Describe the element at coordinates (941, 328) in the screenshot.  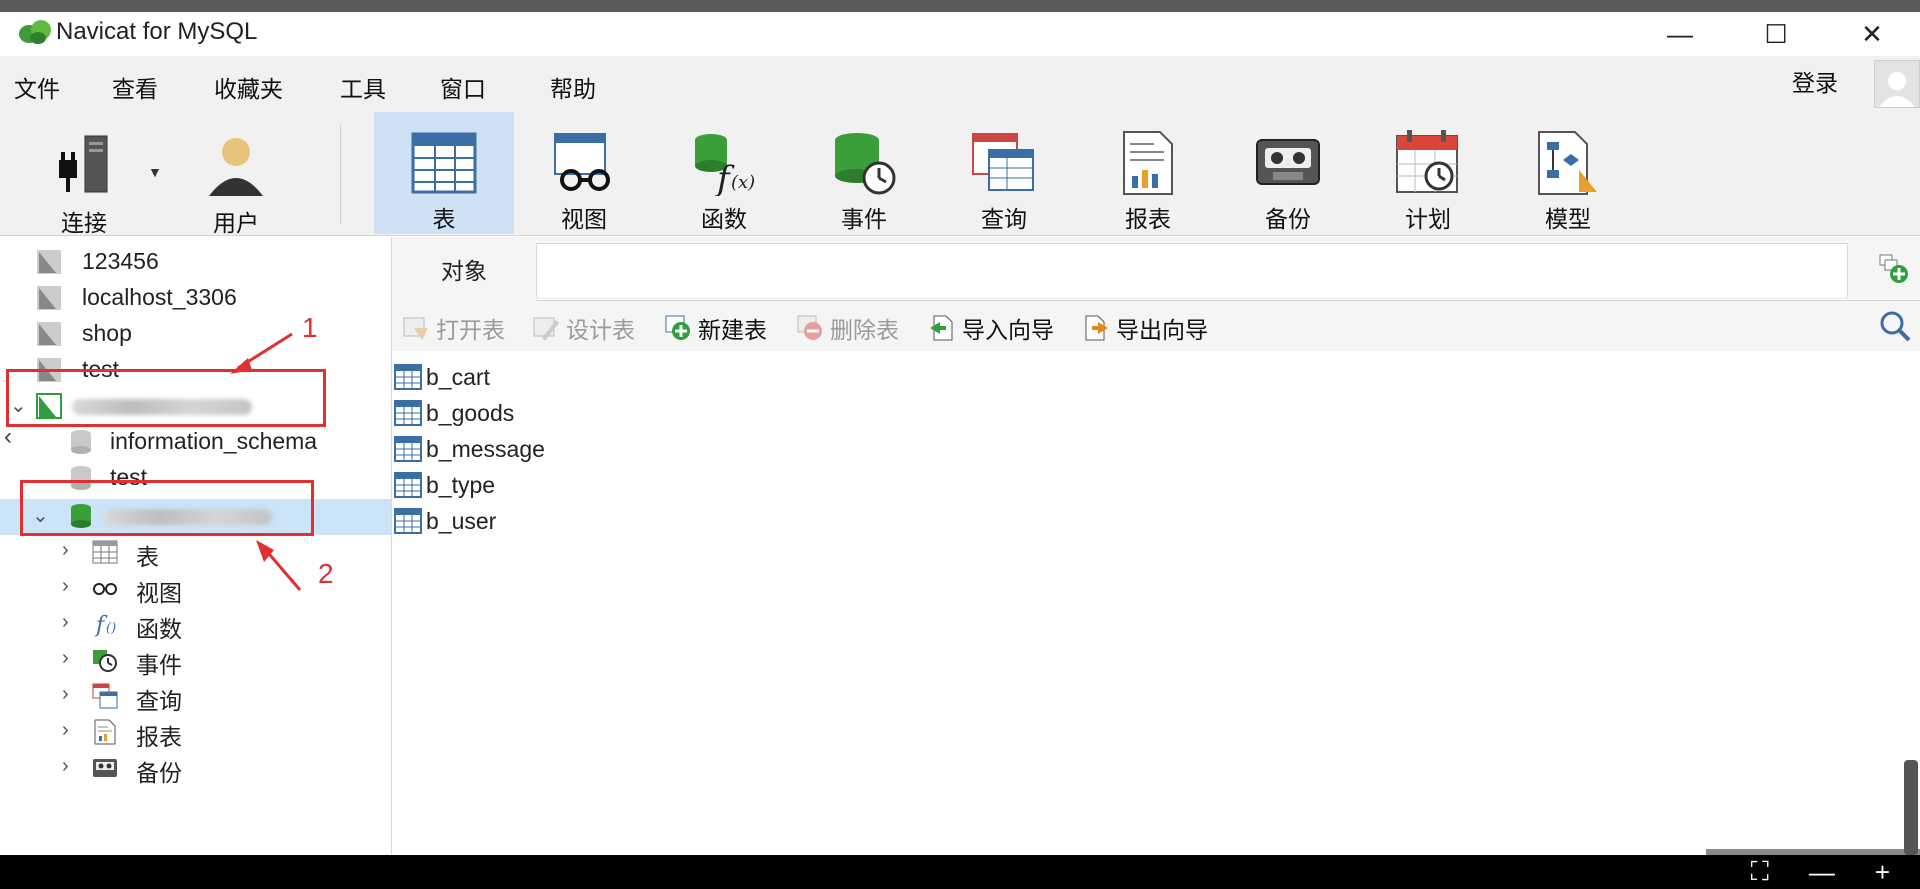
I see `import-wizard-icon` at that location.